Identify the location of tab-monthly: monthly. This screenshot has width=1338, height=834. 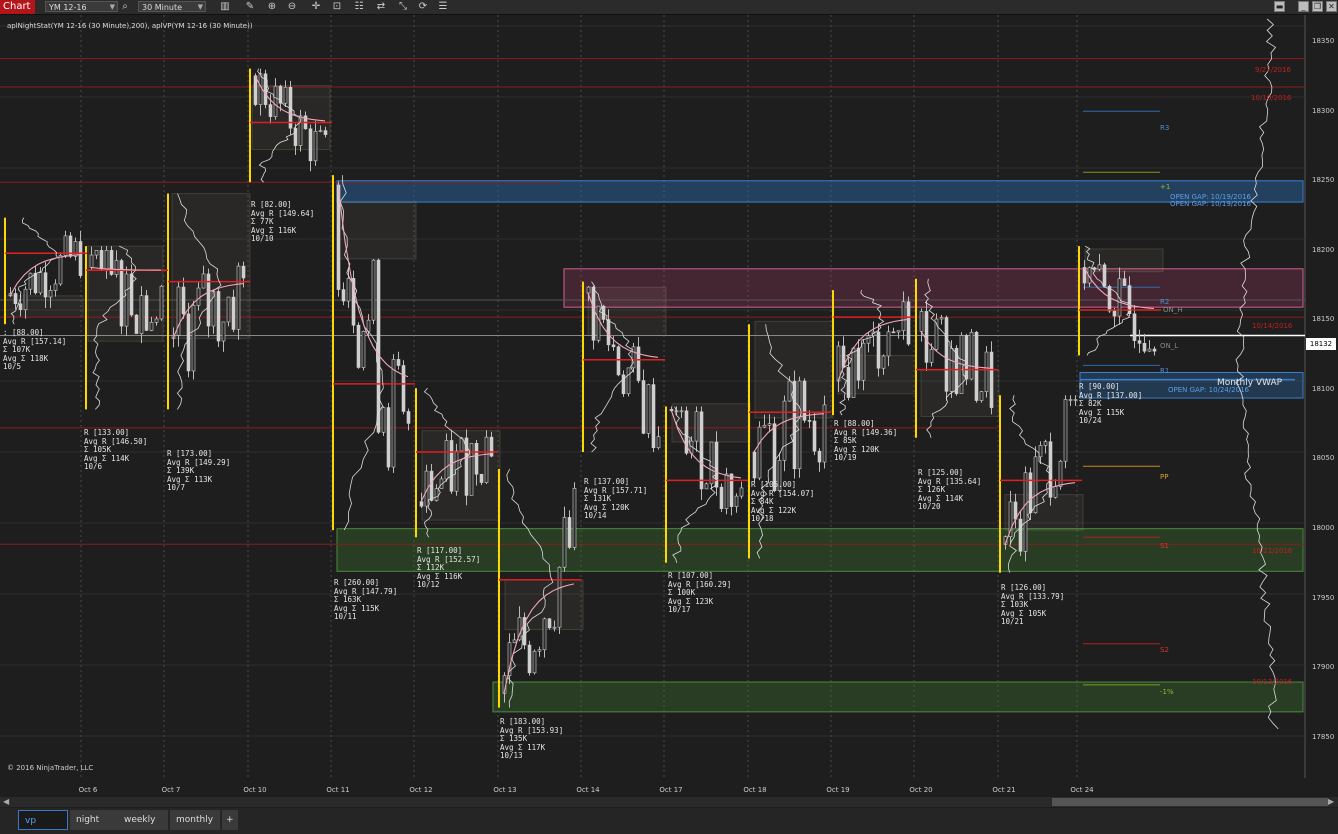
(195, 820).